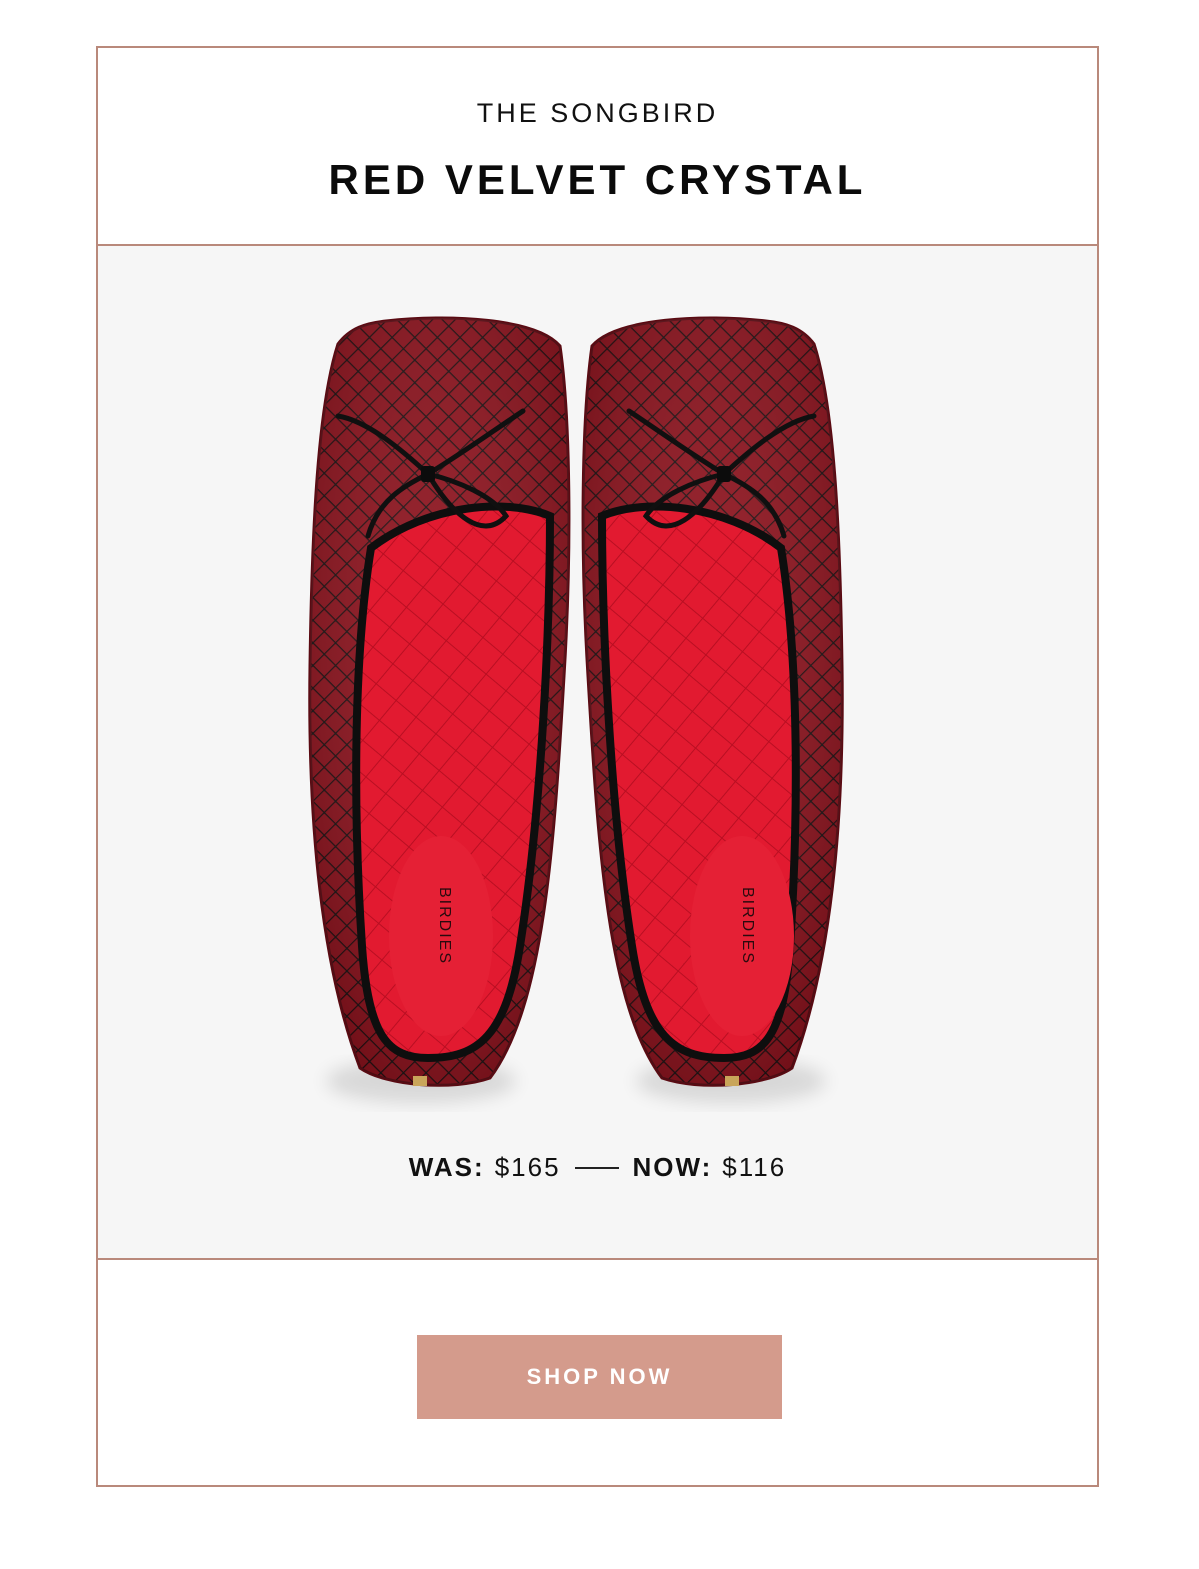  What do you see at coordinates (446, 1167) in the screenshot?
I see `was-label: WAS:` at bounding box center [446, 1167].